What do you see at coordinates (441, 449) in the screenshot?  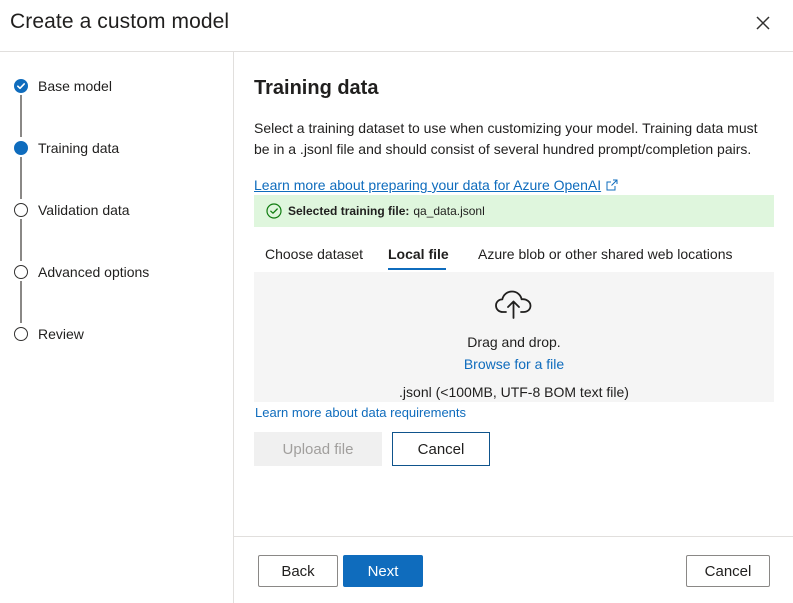 I see `cancel-upload-button: Cancel` at bounding box center [441, 449].